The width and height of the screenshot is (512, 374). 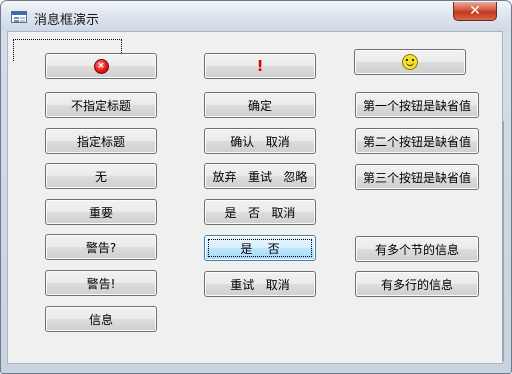 What do you see at coordinates (101, 212) in the screenshot?
I see `important-button: 重要` at bounding box center [101, 212].